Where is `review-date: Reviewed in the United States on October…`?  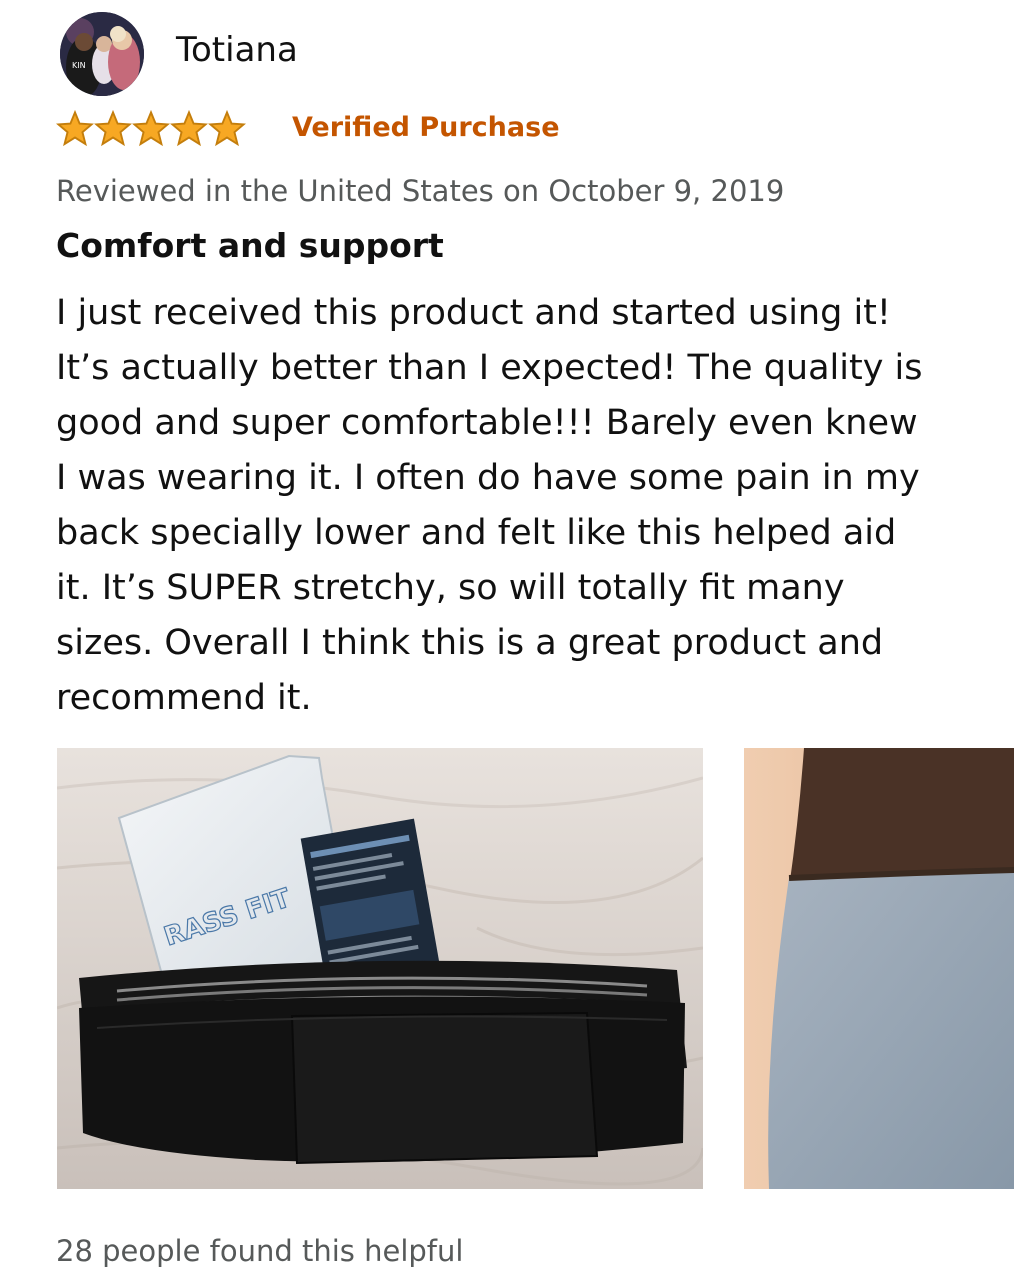
review-date: Reviewed in the United States on October… is located at coordinates (420, 191).